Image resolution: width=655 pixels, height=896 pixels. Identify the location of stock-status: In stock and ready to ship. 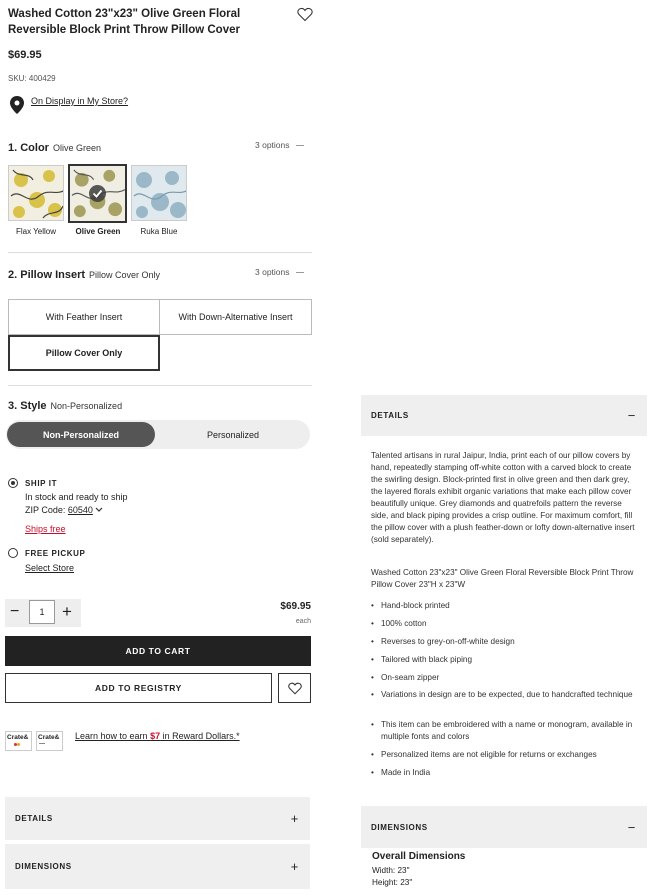
(76, 497).